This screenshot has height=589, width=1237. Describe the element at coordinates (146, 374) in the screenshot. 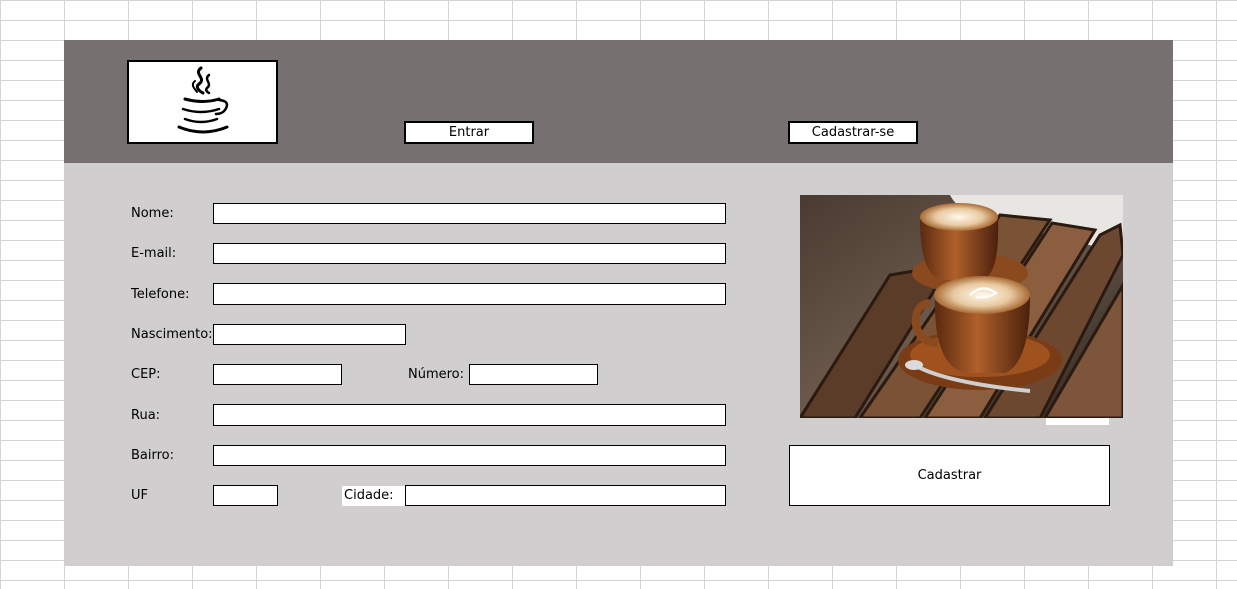

I see `cep-label: CEP:` at that location.